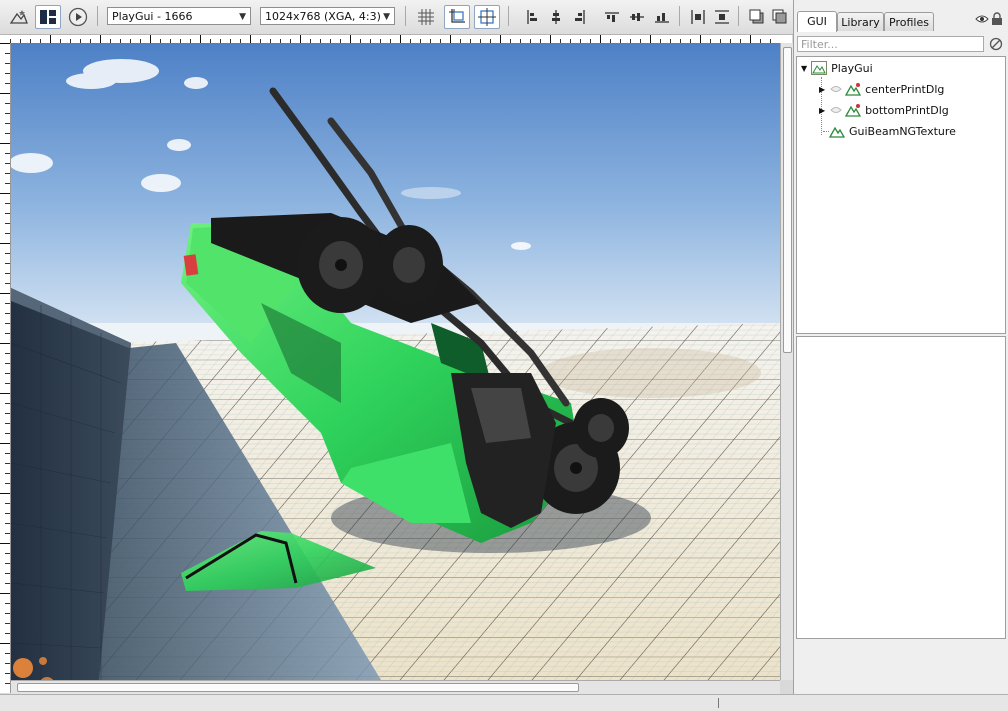 This screenshot has height=711, width=1008. I want to click on align-right-icon, so click(579, 17).